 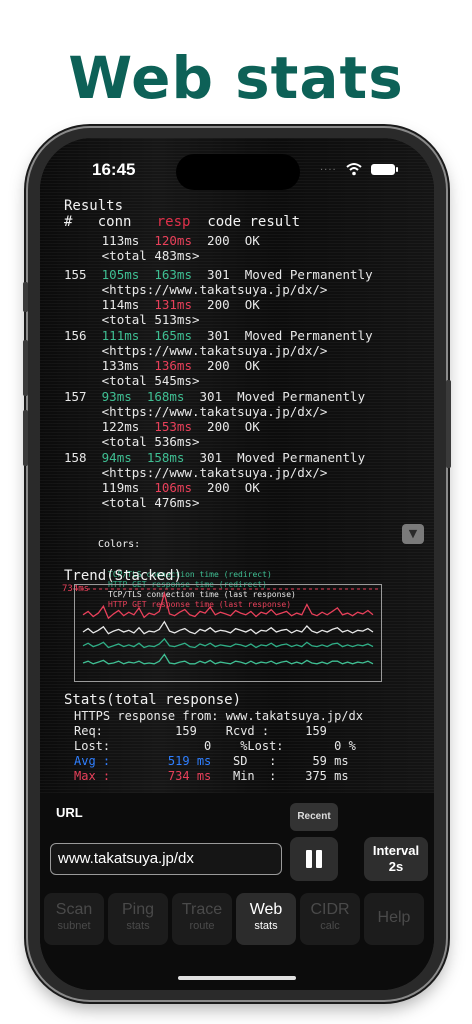 I want to click on tab-ping-stats: Ping stats, so click(x=138, y=919).